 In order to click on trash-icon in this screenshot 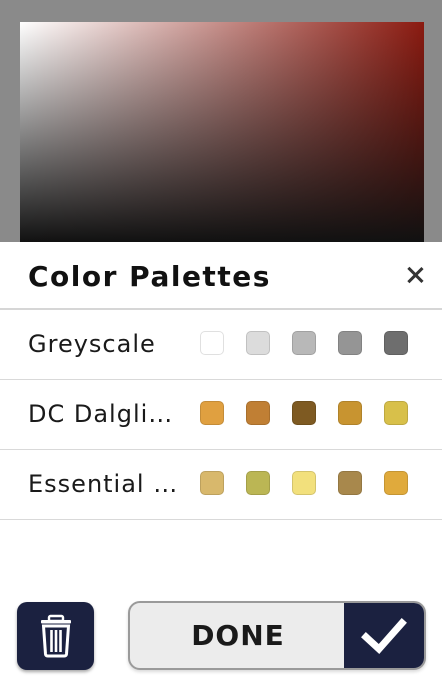, I will do `click(56, 636)`.